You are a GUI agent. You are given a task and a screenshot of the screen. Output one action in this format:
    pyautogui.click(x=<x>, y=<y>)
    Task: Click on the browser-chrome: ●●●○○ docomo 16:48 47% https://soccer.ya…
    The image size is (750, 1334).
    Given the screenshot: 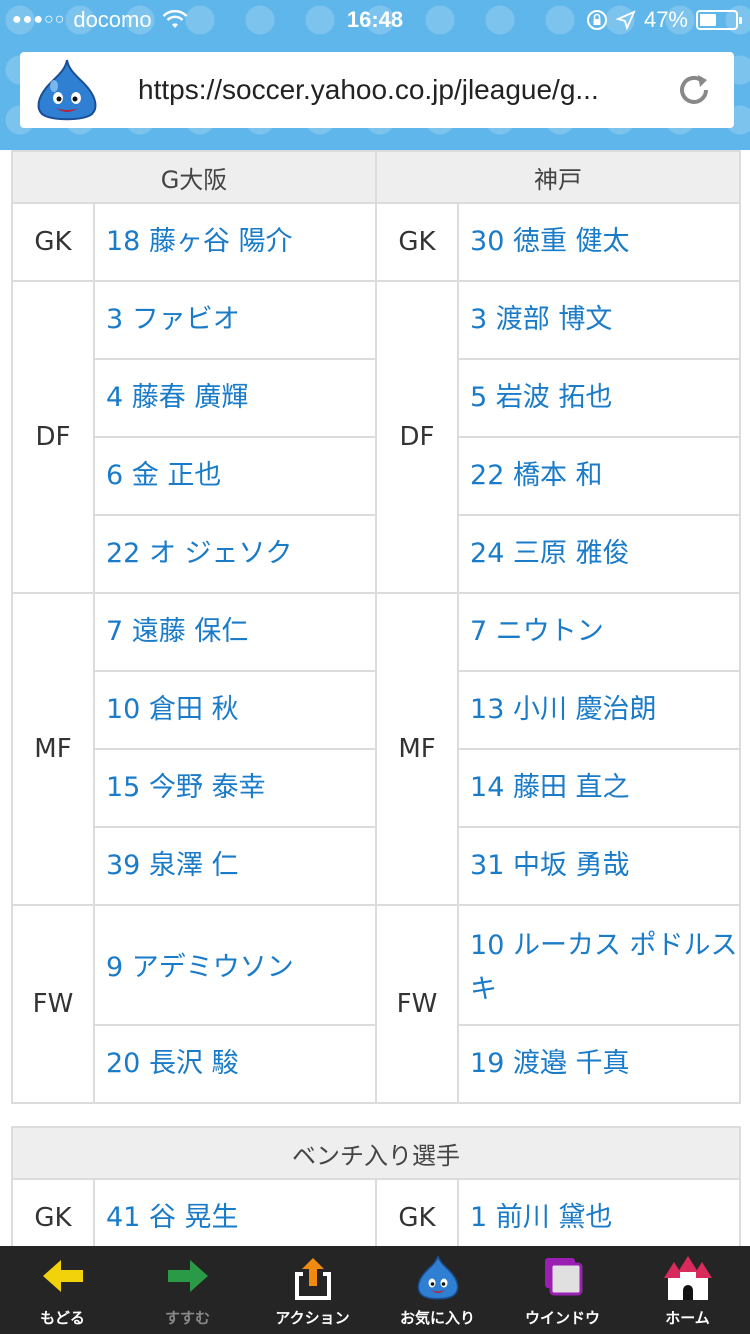 What is the action you would take?
    pyautogui.click(x=375, y=75)
    